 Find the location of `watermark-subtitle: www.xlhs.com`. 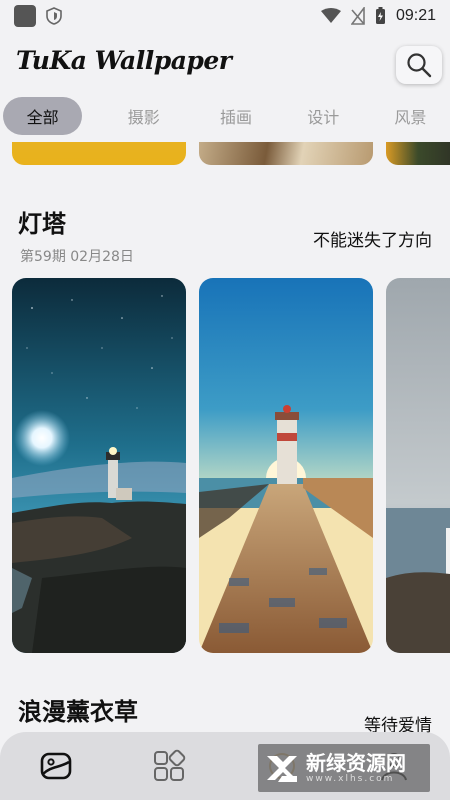

watermark-subtitle: www.xlhs.com is located at coordinates (350, 779).